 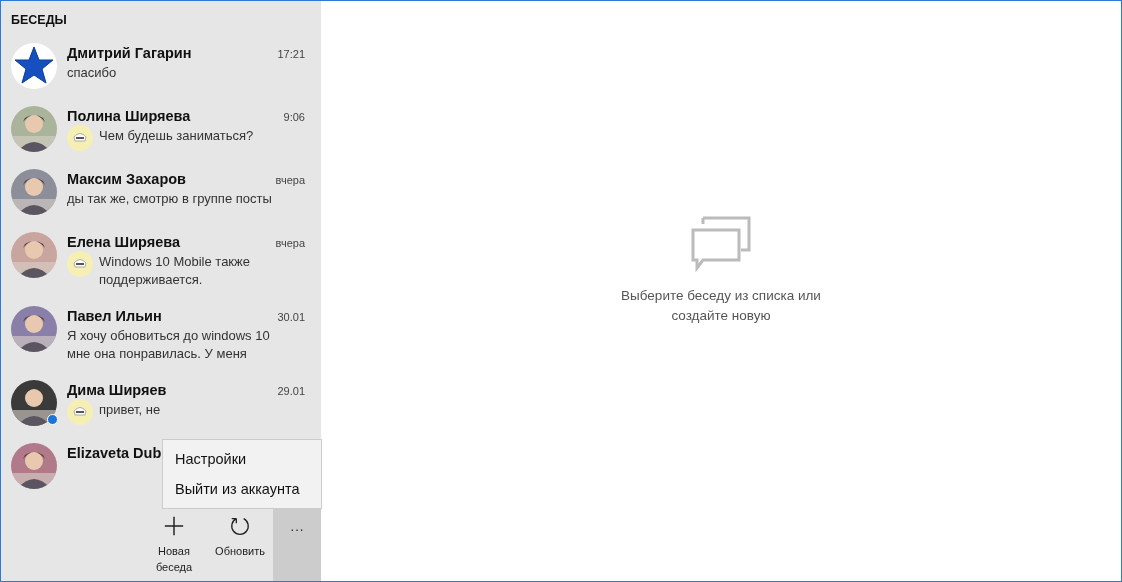 I want to click on message-preview: привет, не, so click(x=130, y=410).